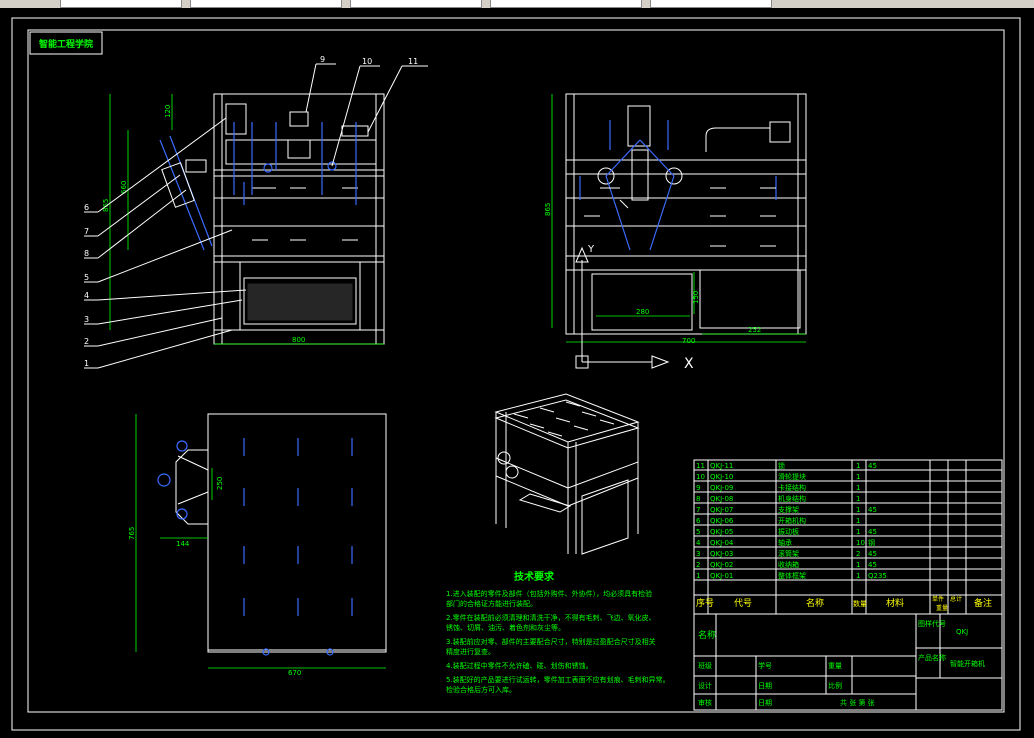 Image resolution: width=1034 pixels, height=738 pixels. What do you see at coordinates (792, 575) in the screenshot?
I see `svg-text: 整体框架` at bounding box center [792, 575].